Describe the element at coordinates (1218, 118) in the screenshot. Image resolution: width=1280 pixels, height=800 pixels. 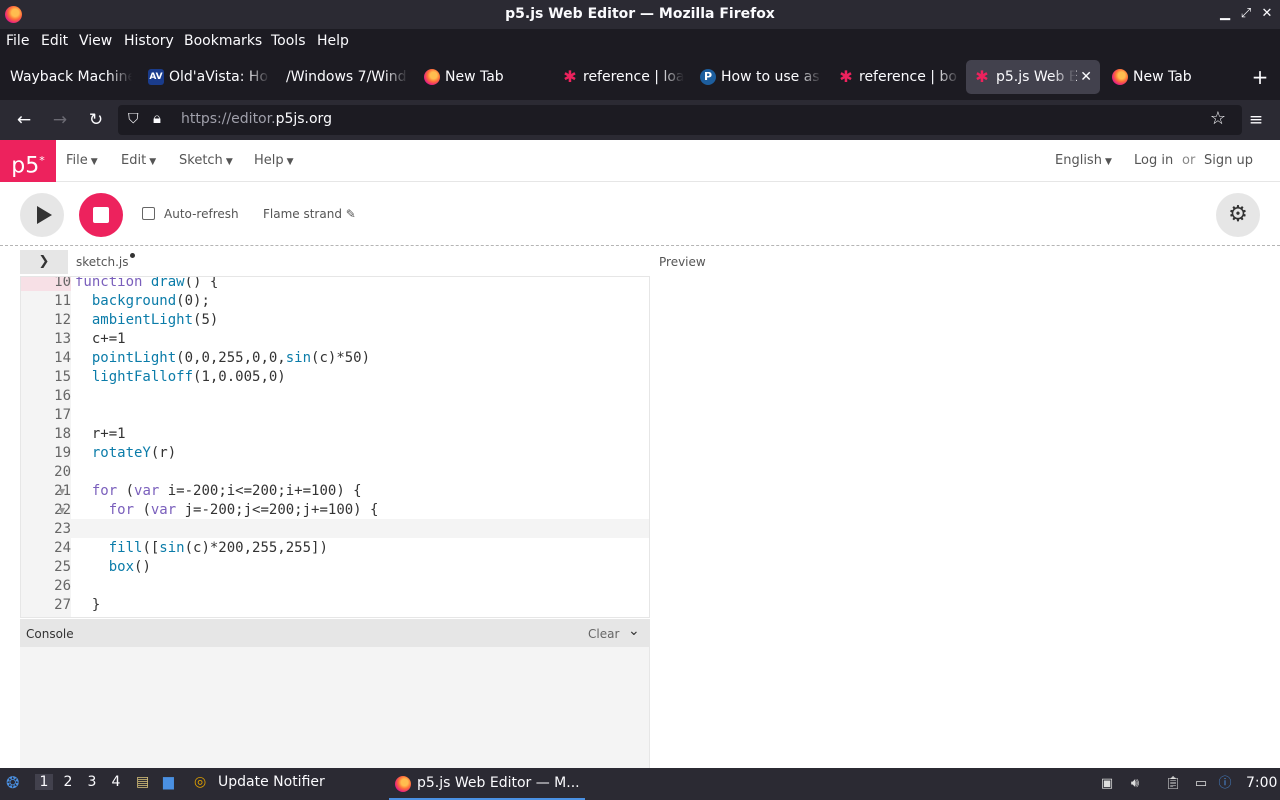
I see `bookmark-star-icon: ☆` at that location.